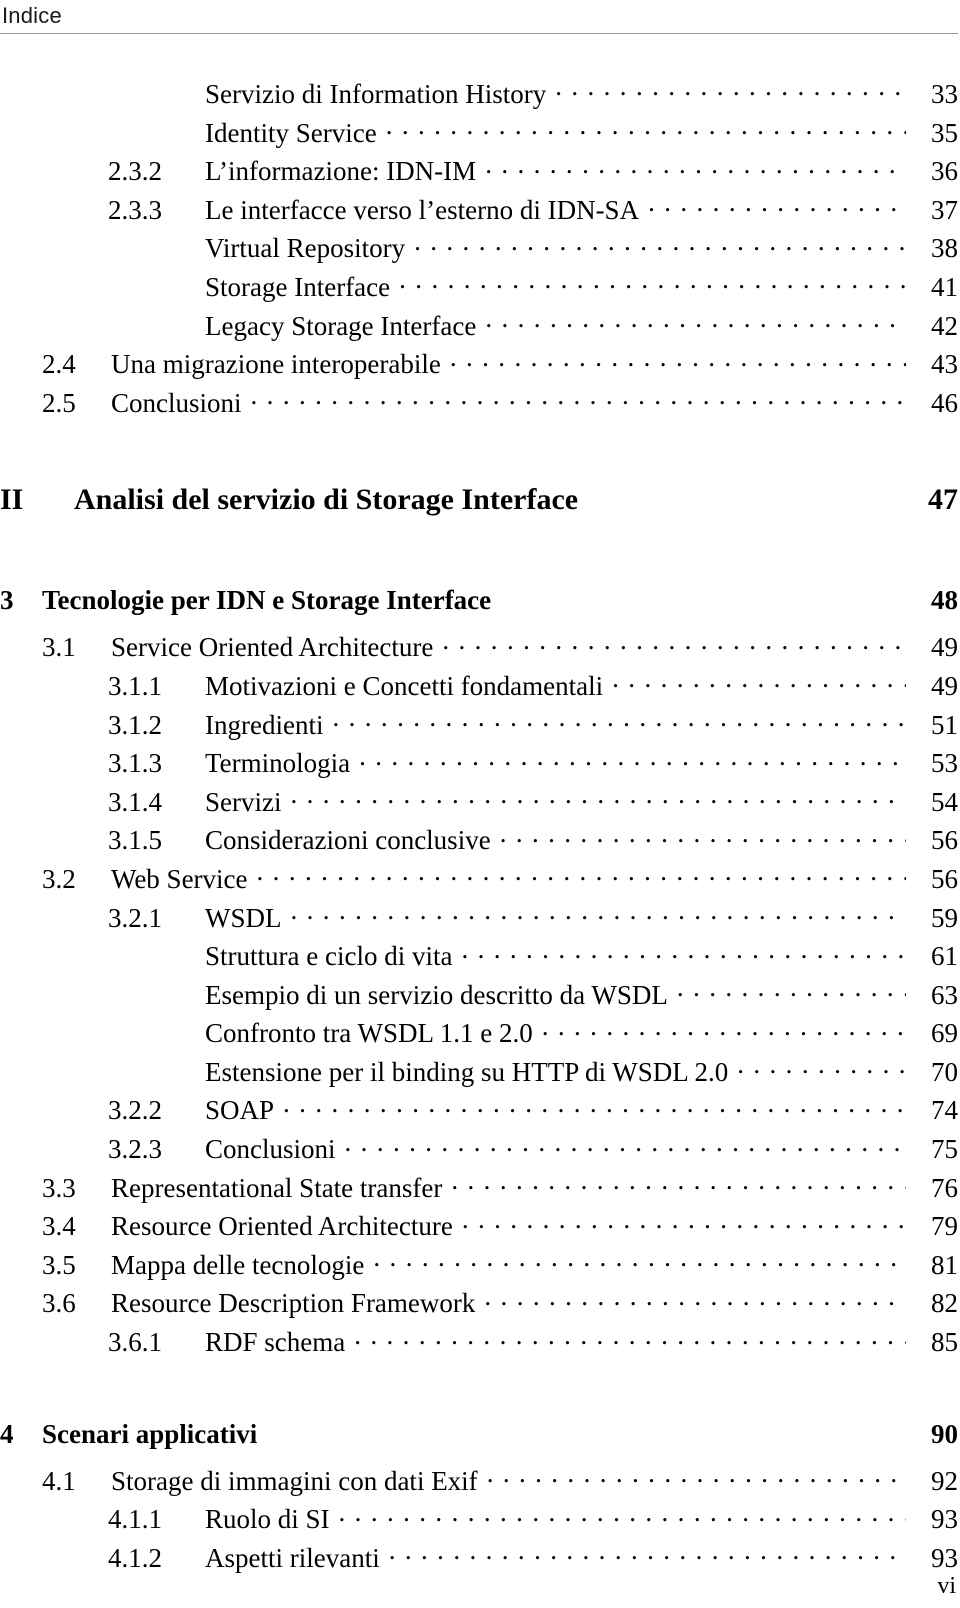 This screenshot has height=1608, width=960. Describe the element at coordinates (294, 1480) in the screenshot. I see `toc-entry-title: Storage di immagini con dati Exif` at that location.